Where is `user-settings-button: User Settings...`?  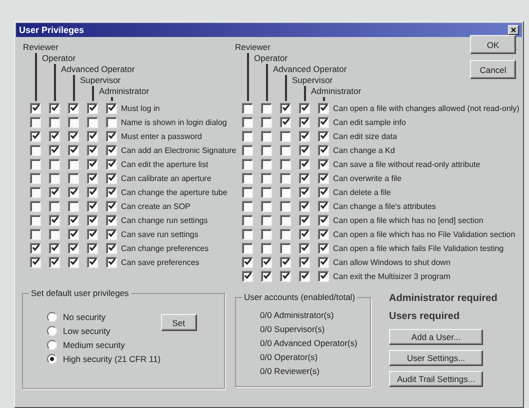
user-settings-button: User Settings... is located at coordinates (436, 358).